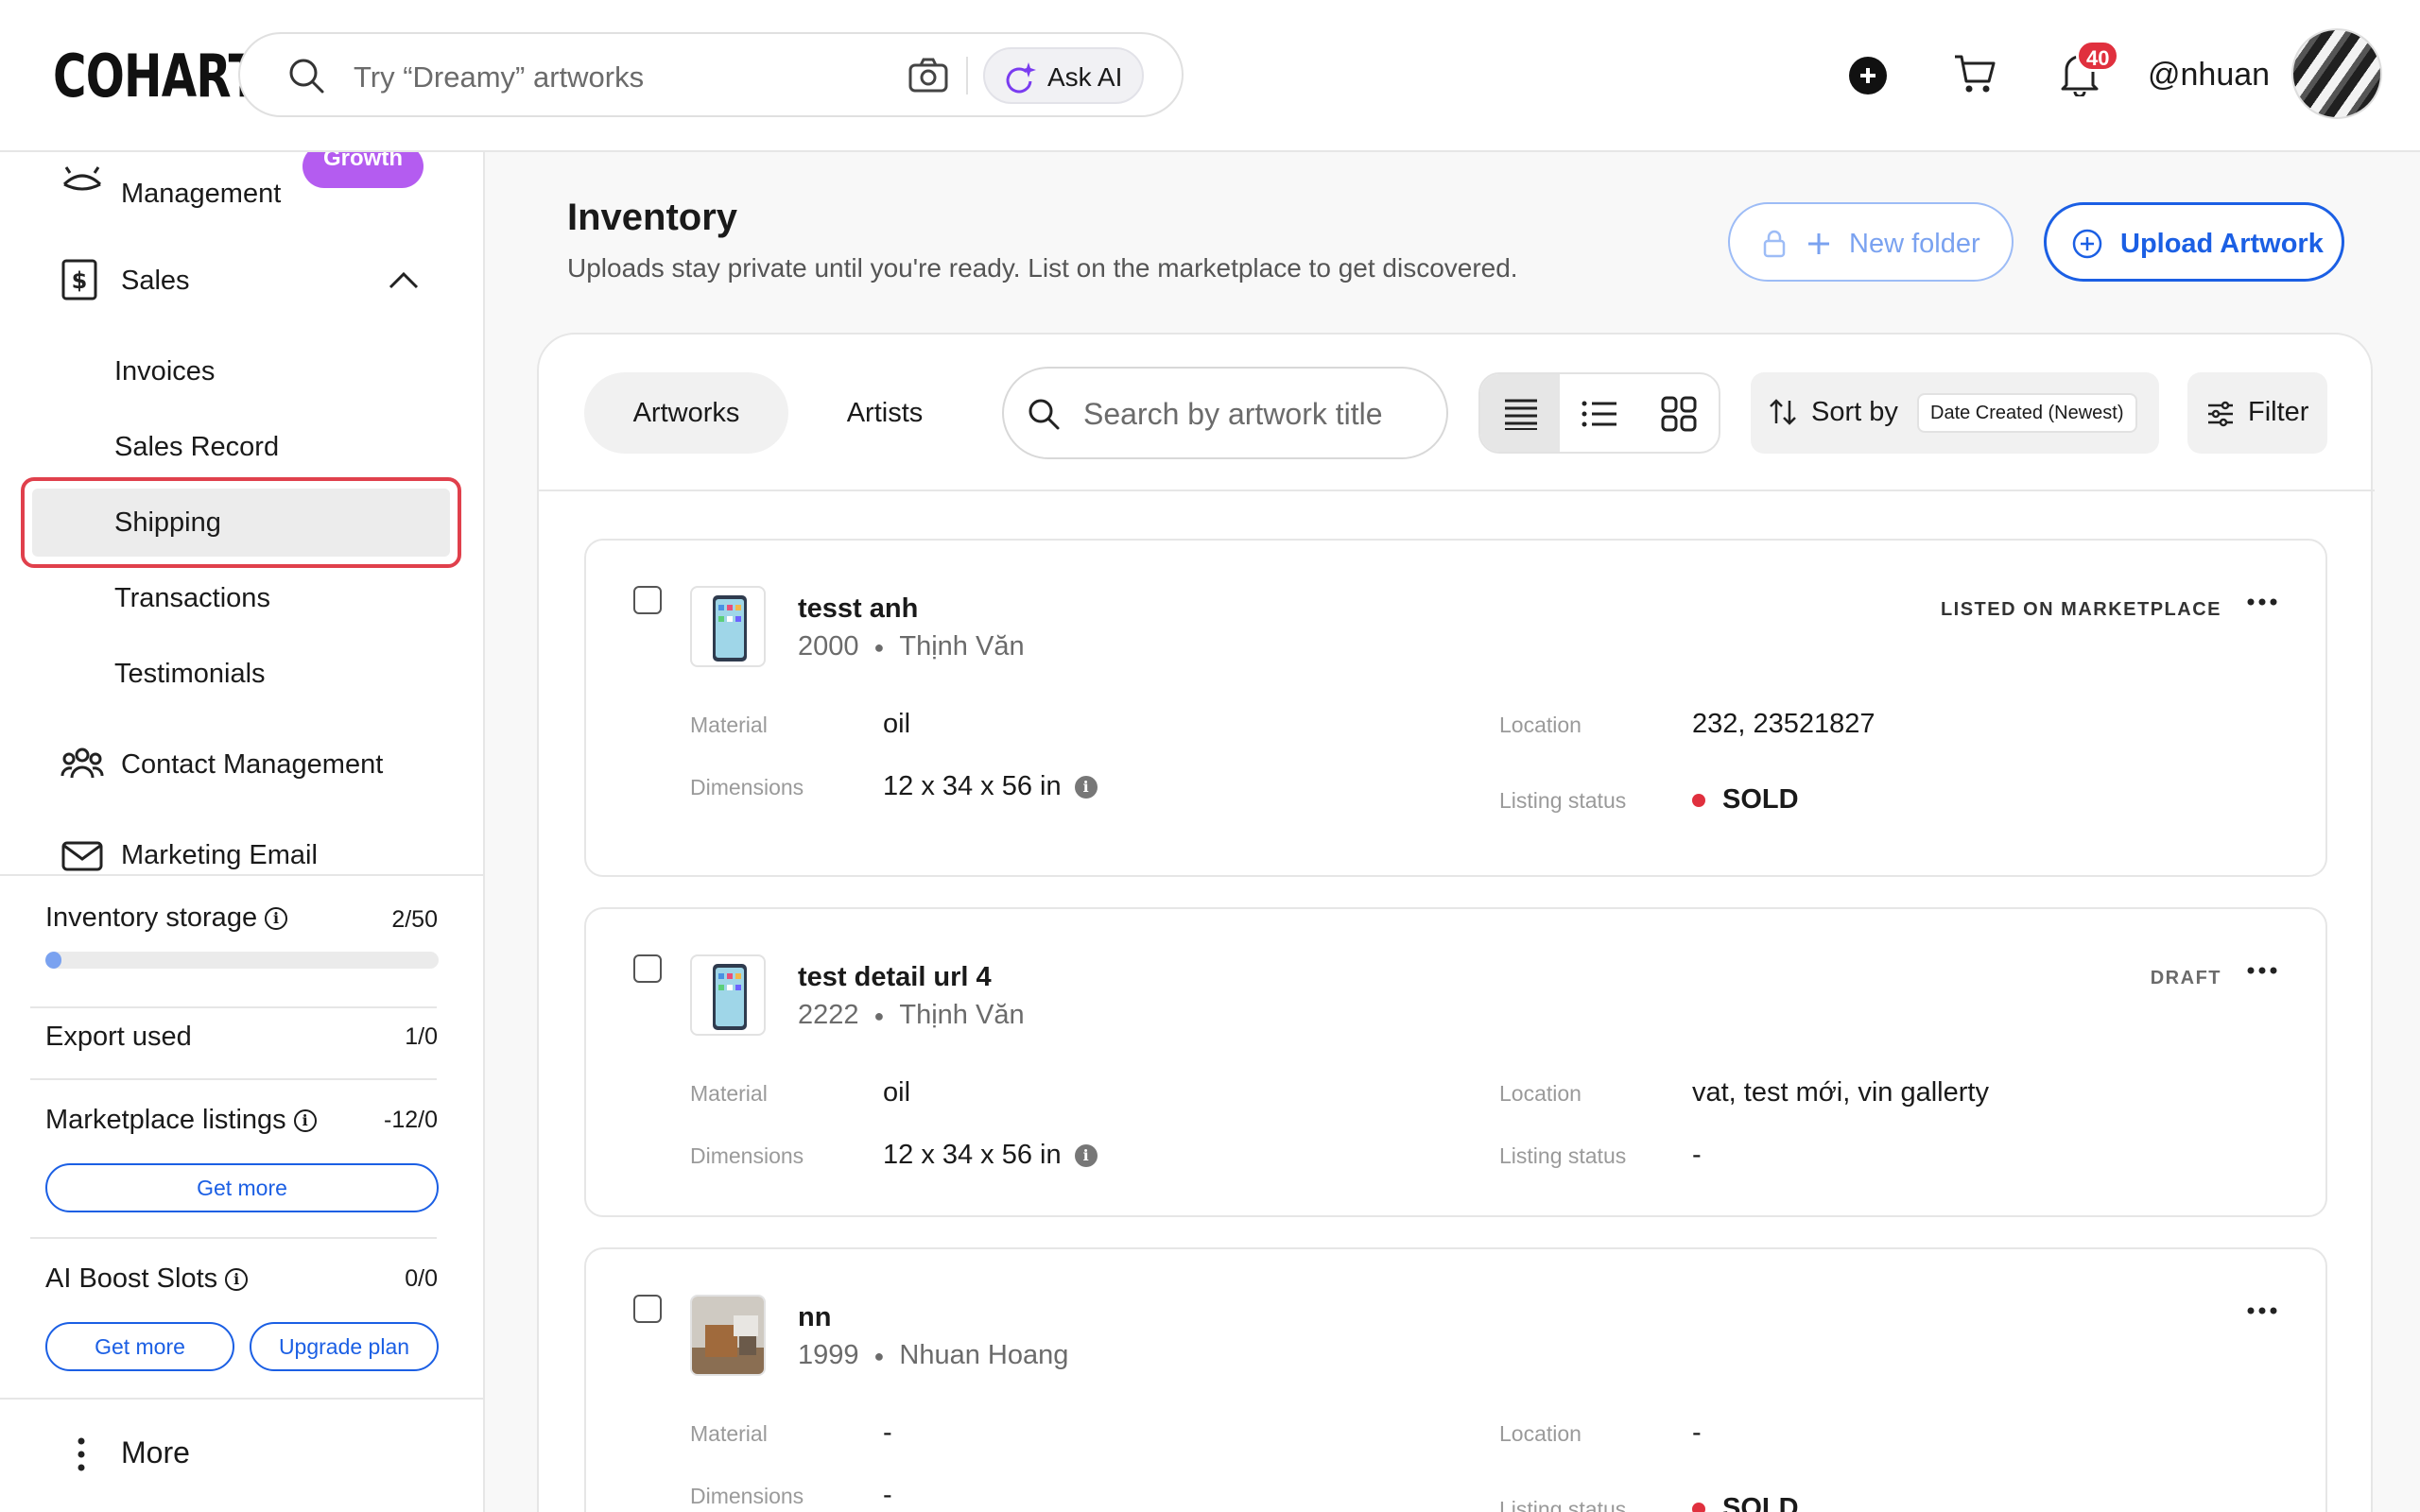 This screenshot has height=1512, width=2420. I want to click on listing-state-label: LISTED ON MARKETPLACE, so click(2080, 609).